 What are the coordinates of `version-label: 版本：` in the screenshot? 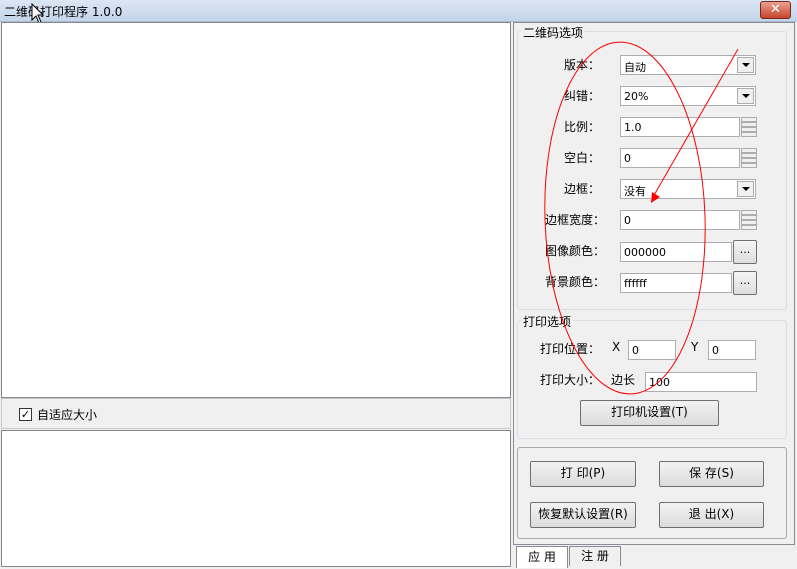 It's located at (581, 65).